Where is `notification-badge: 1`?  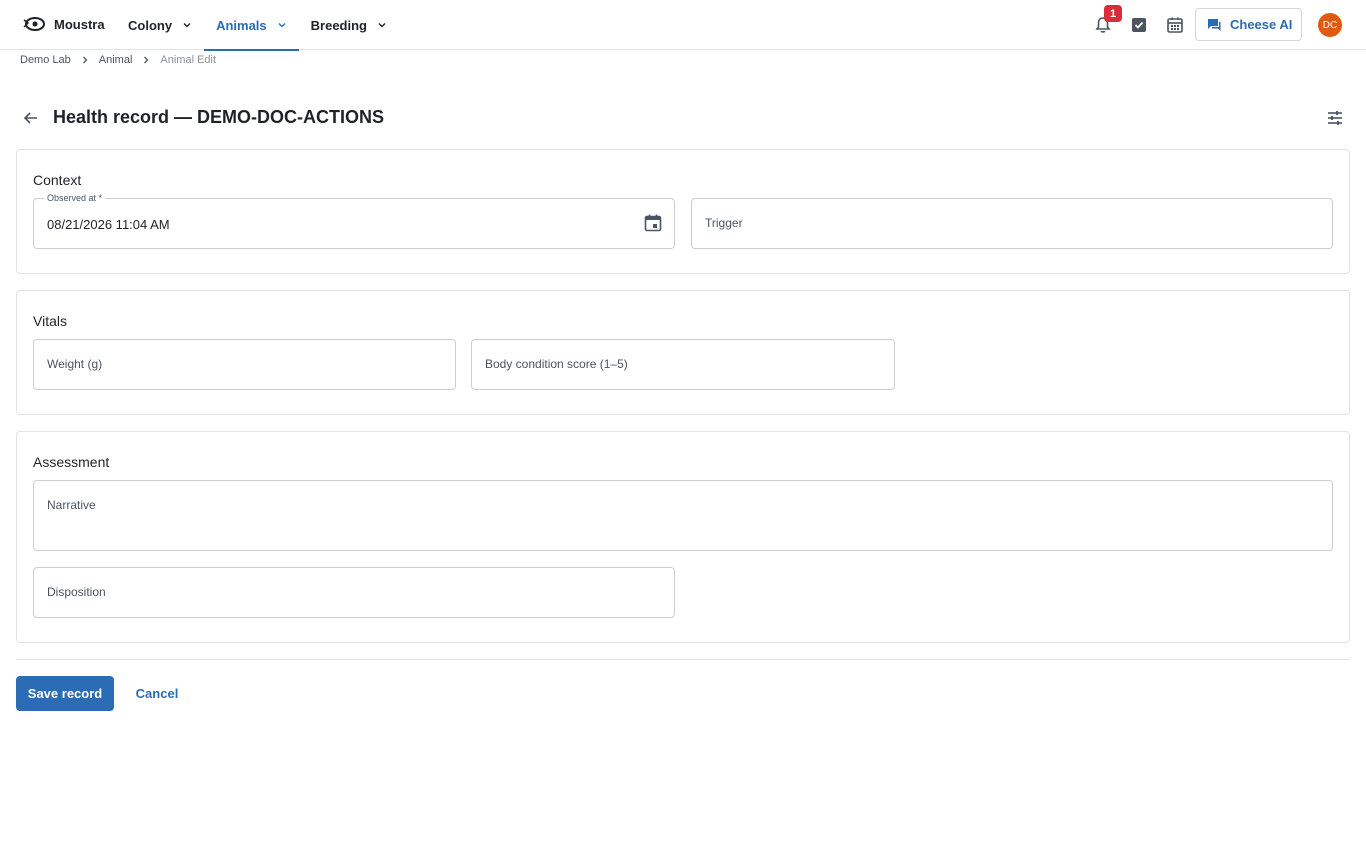
notification-badge: 1 is located at coordinates (1113, 13).